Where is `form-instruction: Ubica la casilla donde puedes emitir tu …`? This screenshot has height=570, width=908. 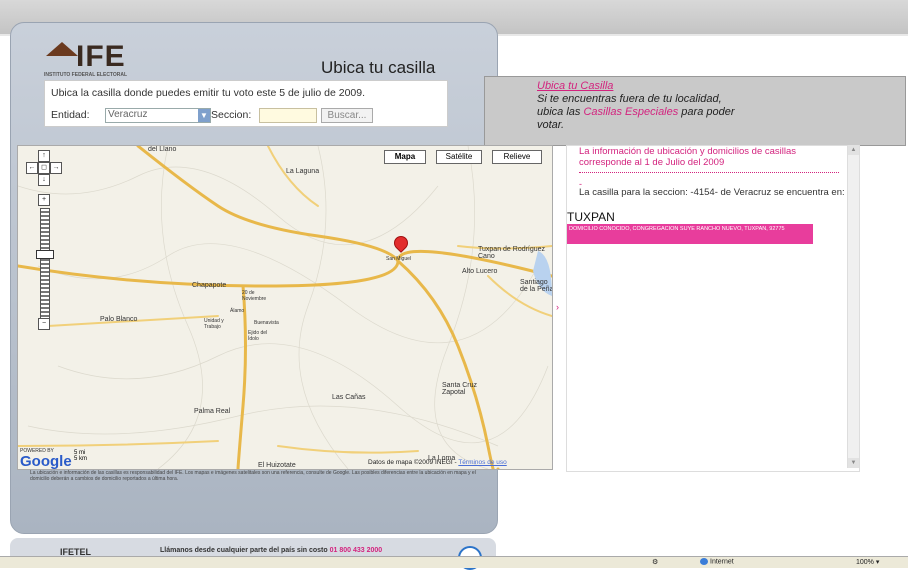
form-instruction: Ubica la casilla donde puedes emitir tu … is located at coordinates (208, 93).